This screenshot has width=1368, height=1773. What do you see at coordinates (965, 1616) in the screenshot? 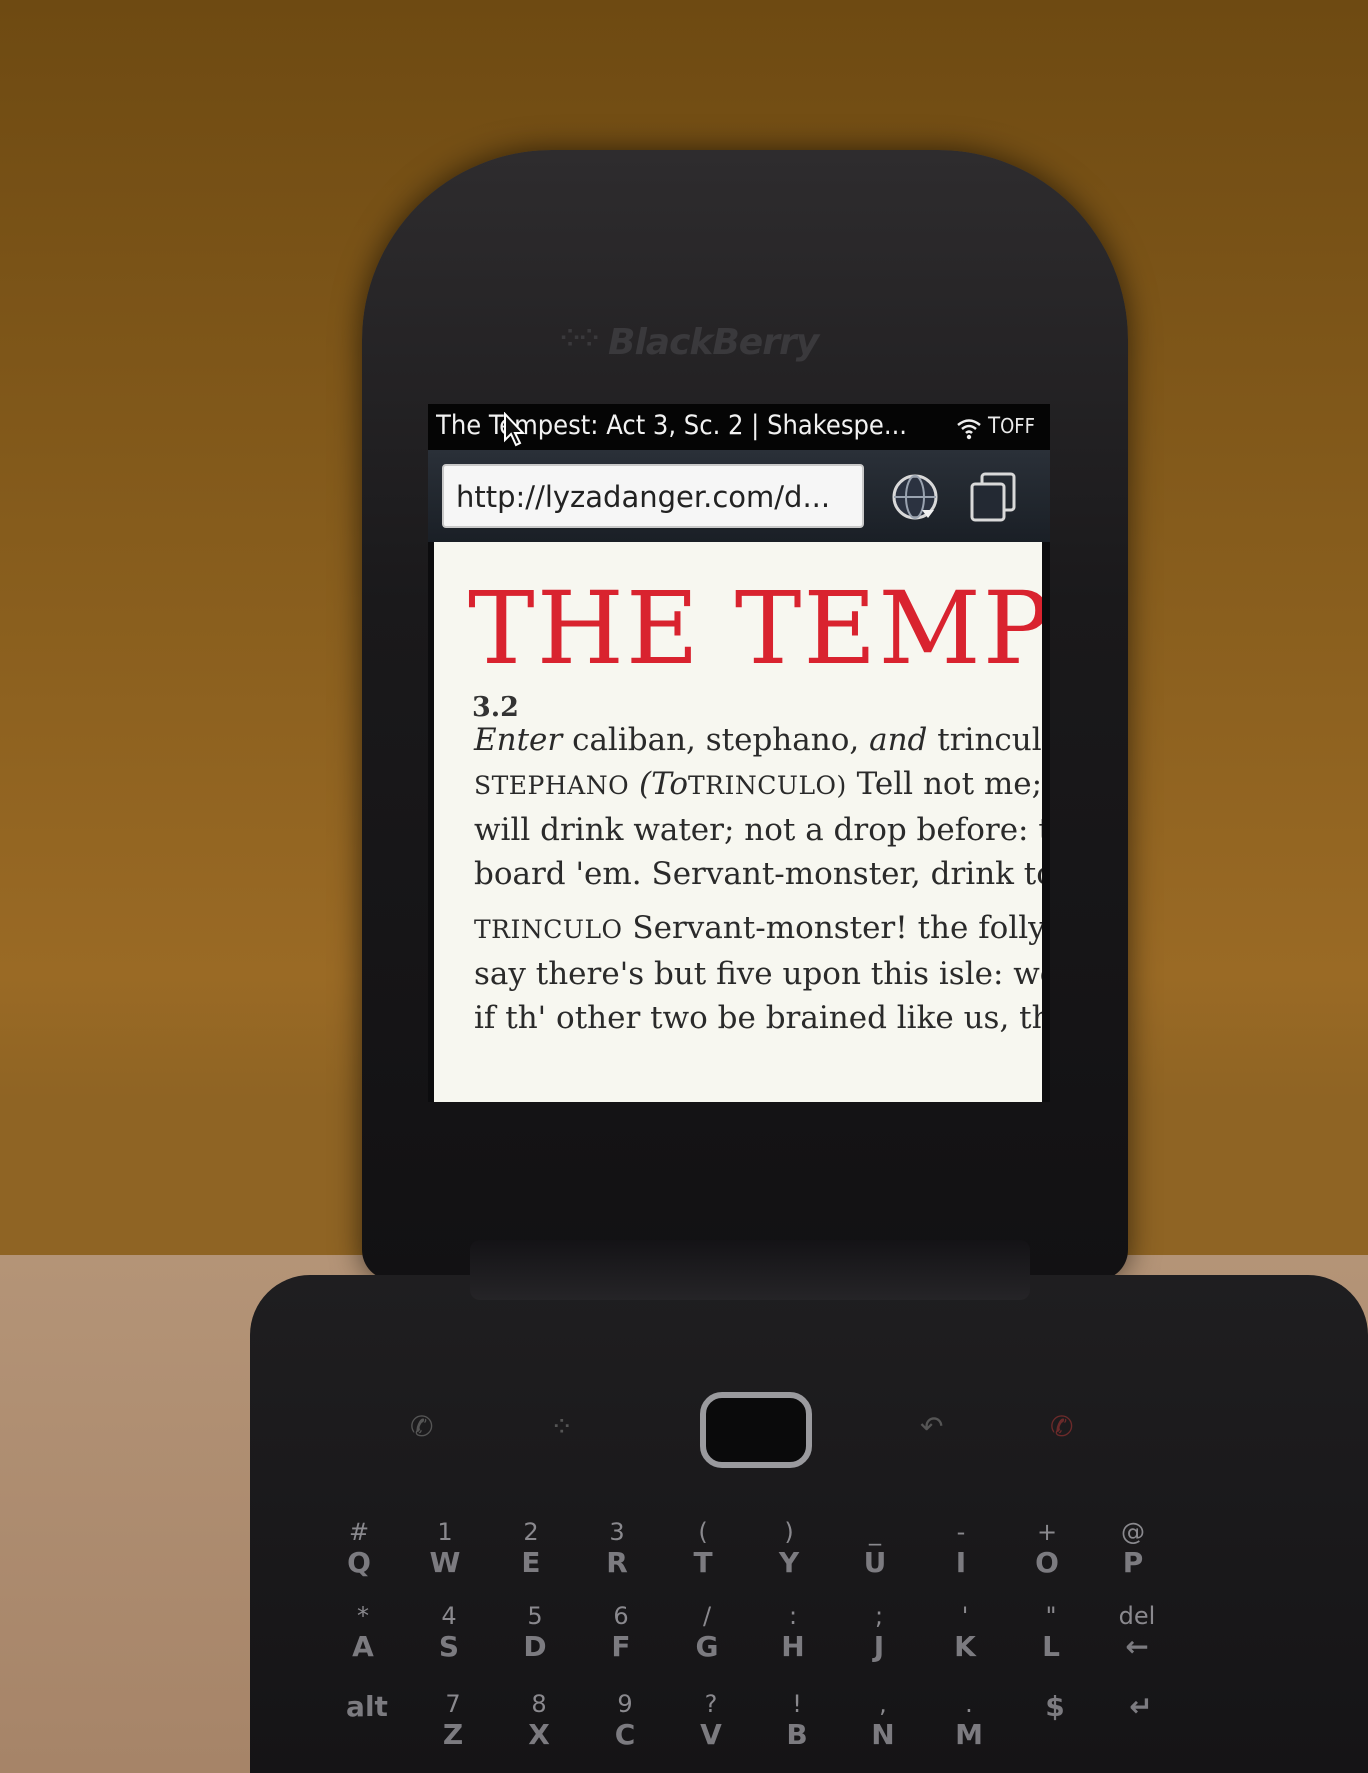
I see `key-alt-label: '` at bounding box center [965, 1616].